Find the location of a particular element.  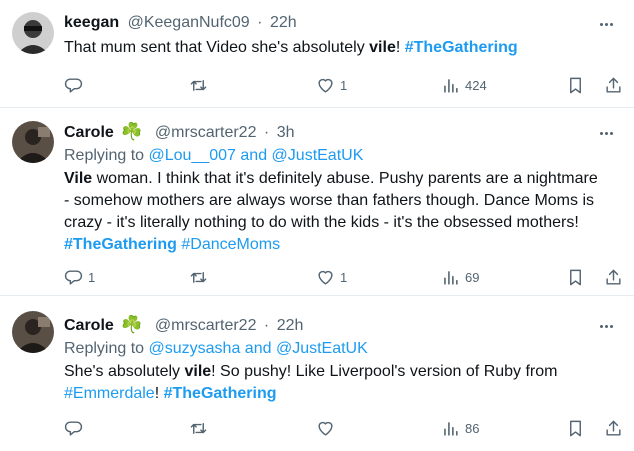

display-name: keegan is located at coordinates (91, 22).